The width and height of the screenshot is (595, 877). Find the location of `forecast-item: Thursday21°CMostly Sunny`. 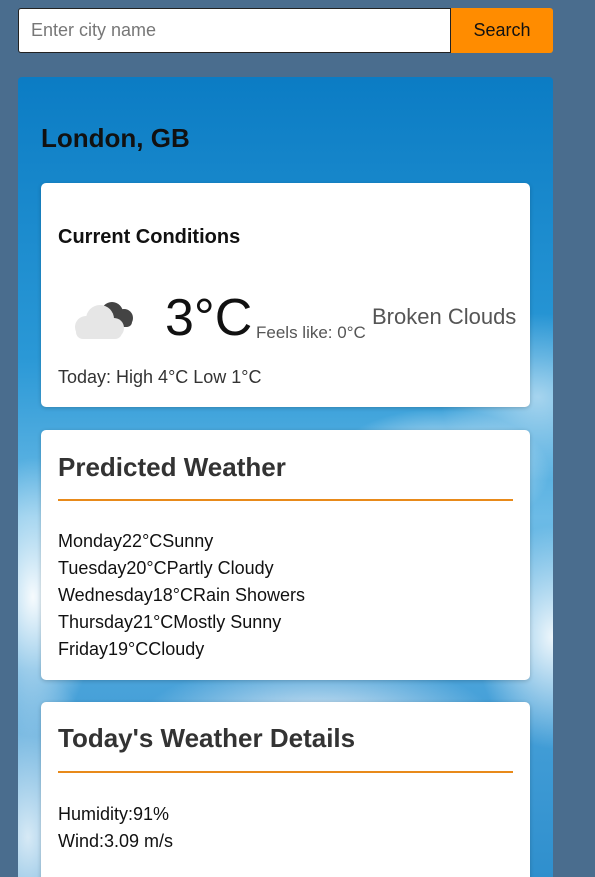

forecast-item: Thursday21°CMostly Sunny is located at coordinates (181, 624).